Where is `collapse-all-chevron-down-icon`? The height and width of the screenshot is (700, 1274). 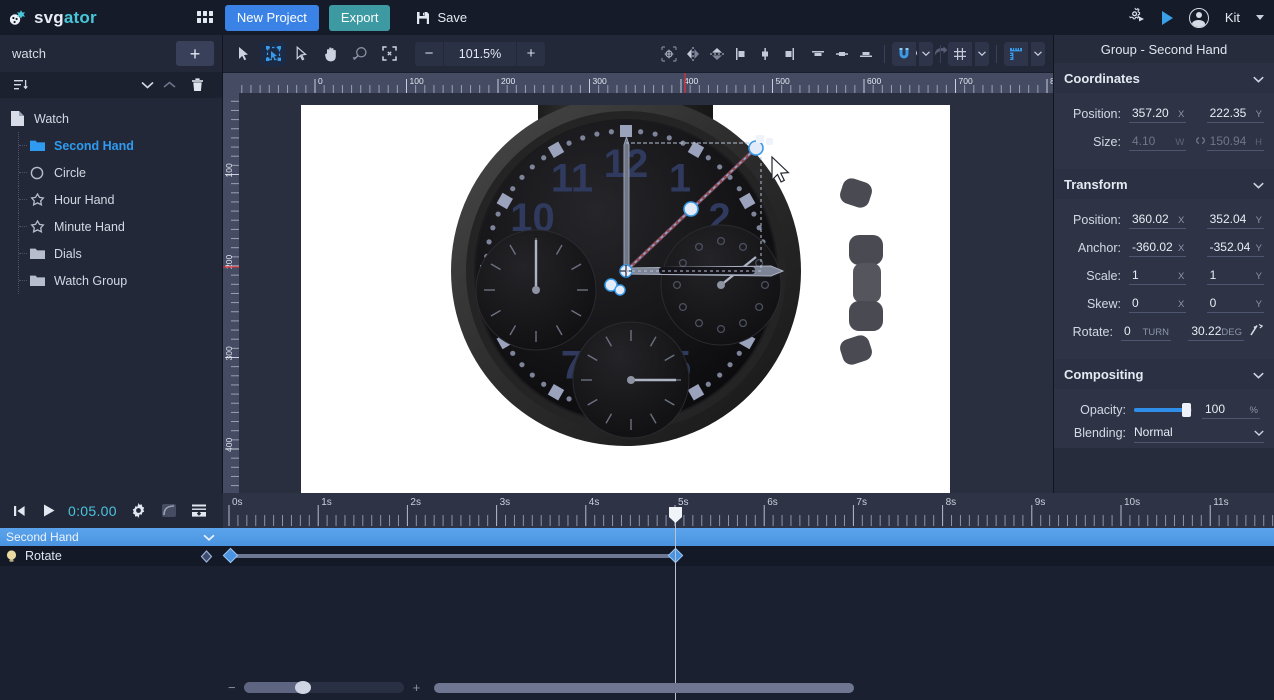
collapse-all-chevron-down-icon is located at coordinates (147, 85).